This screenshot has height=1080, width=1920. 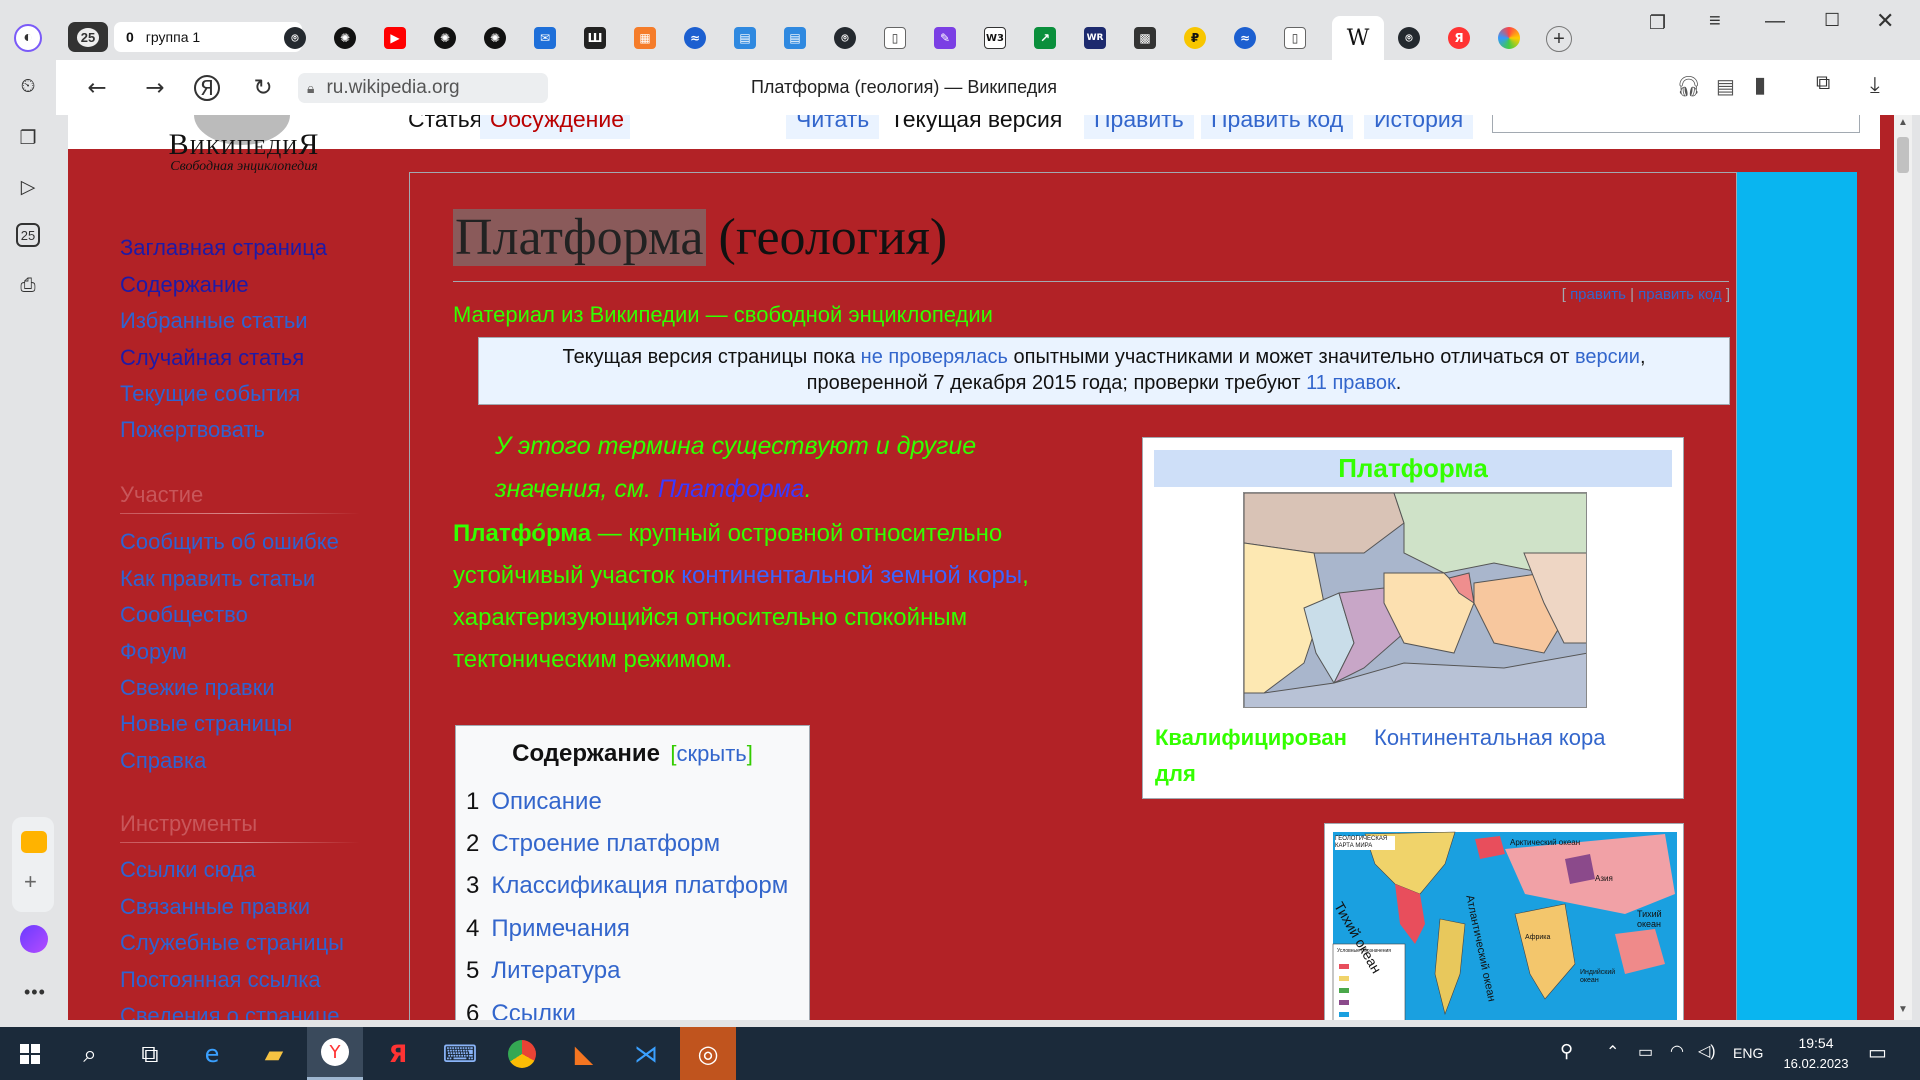 I want to click on new-tab-icon: +, so click(x=1559, y=39).